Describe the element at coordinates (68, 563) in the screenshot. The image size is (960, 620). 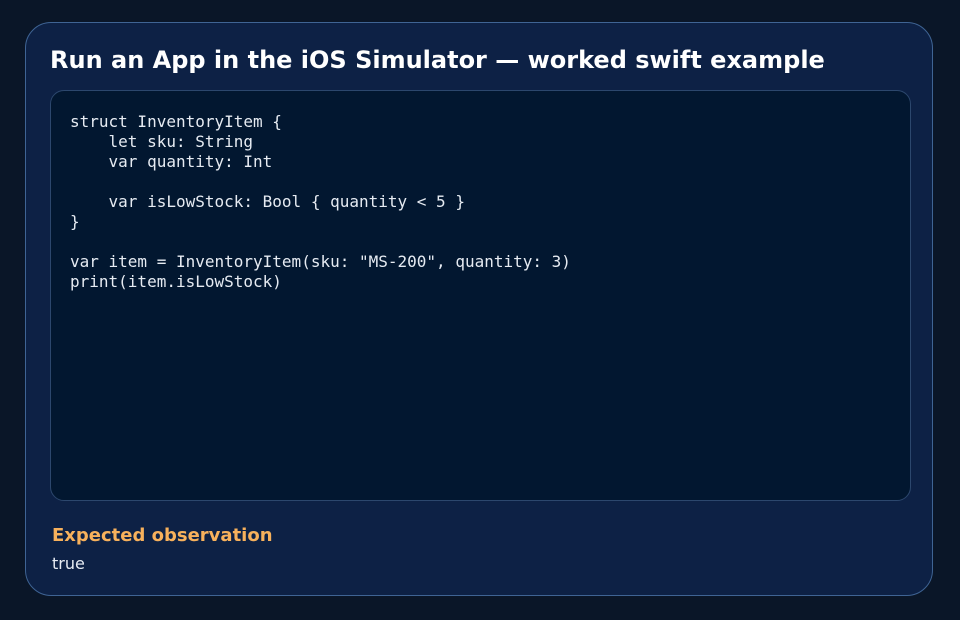
I see `observation-value: true` at that location.